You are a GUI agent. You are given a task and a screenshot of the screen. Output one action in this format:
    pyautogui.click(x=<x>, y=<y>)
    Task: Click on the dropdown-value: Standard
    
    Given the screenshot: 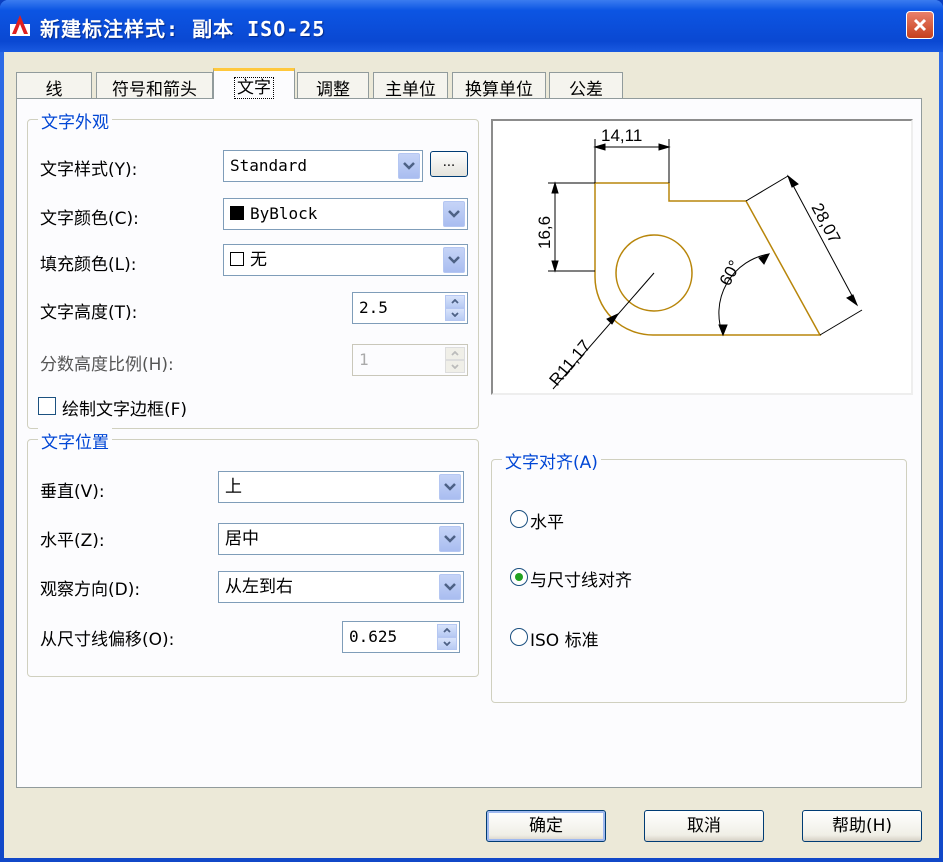 What is the action you would take?
    pyautogui.click(x=269, y=165)
    